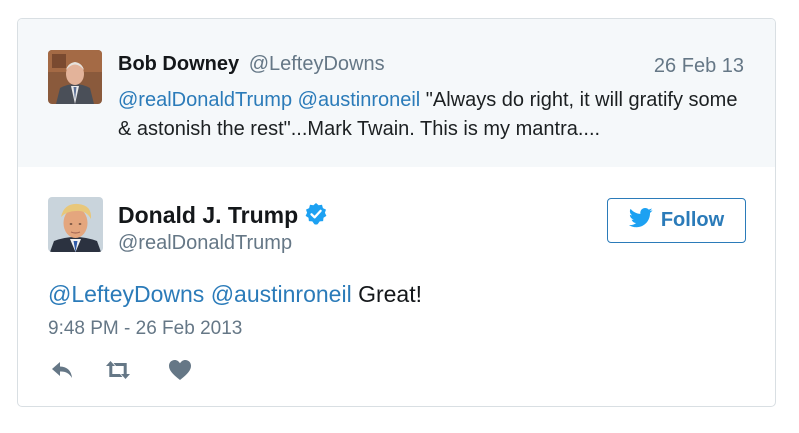 The height and width of the screenshot is (433, 799). I want to click on main-tweet-text: @LefteyDowns @austinroneil Great!, so click(235, 294).